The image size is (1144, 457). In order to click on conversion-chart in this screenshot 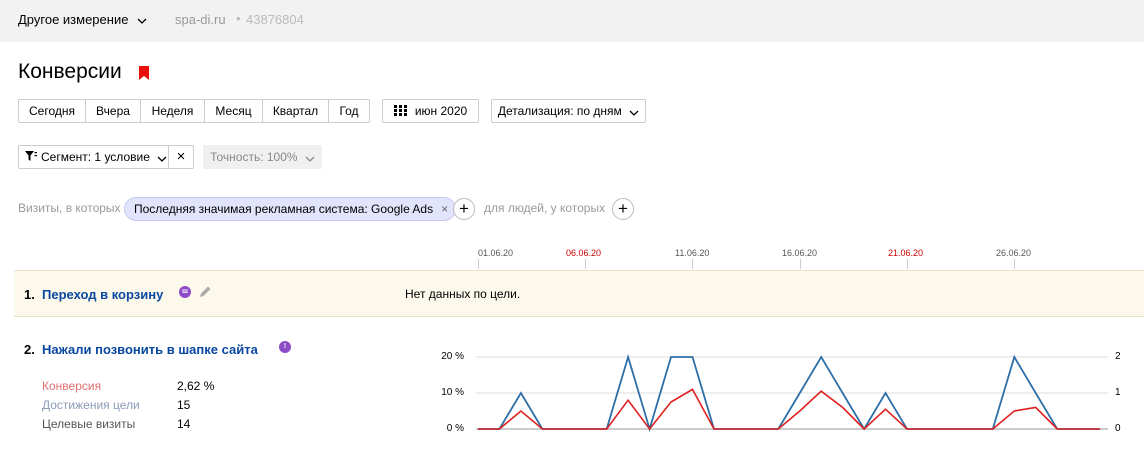, I will do `click(792, 393)`.